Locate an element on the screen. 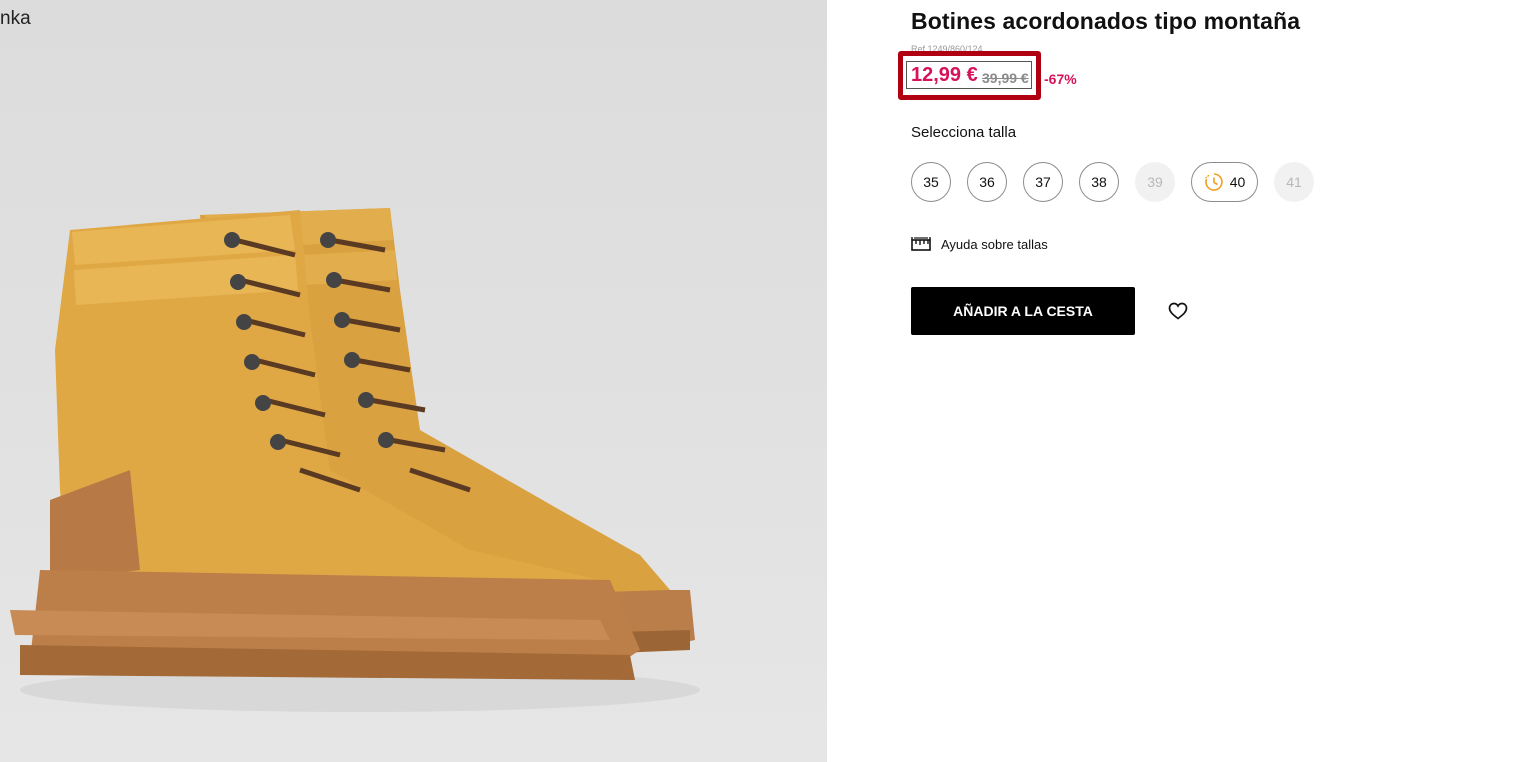 This screenshot has width=1519, height=762. size-option-35: 35 is located at coordinates (931, 182).